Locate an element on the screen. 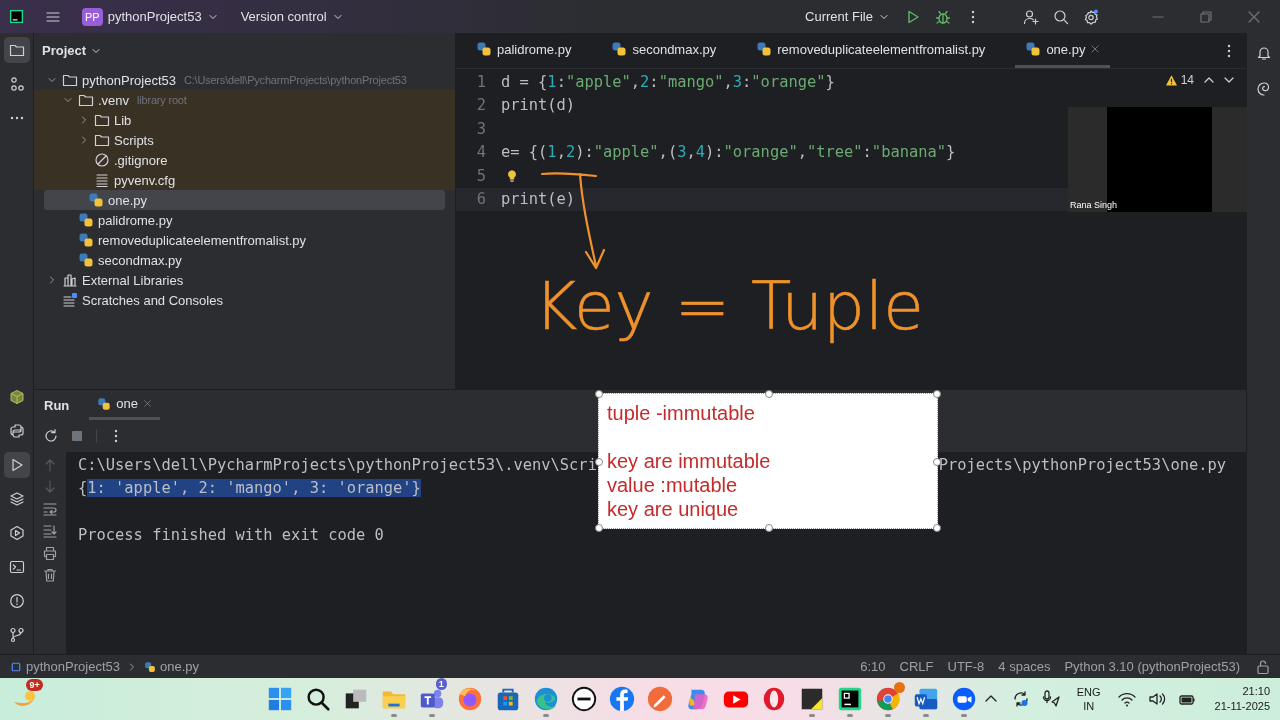  app-logo-icon is located at coordinates (16, 16).